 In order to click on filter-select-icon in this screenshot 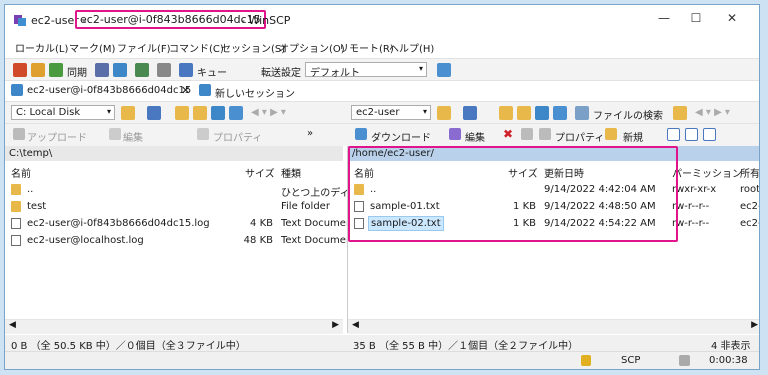, I will do `click(709, 134)`.